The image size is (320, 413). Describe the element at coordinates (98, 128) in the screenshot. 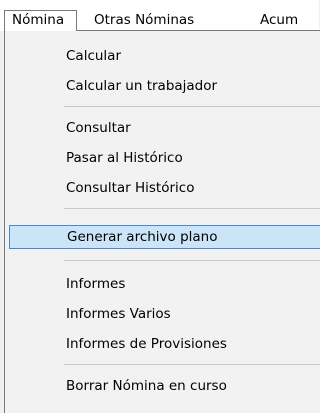

I see `menu-item-label: Consultar` at that location.